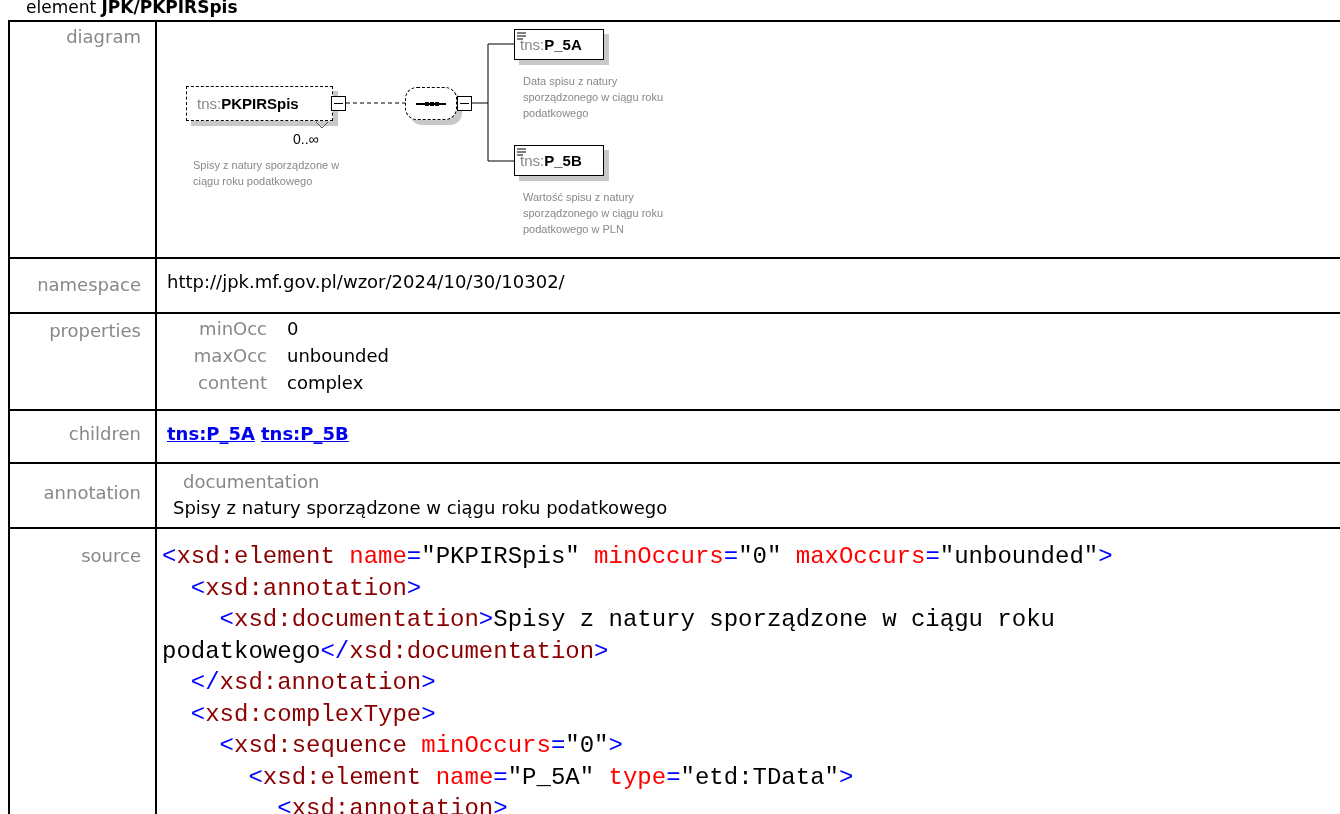 This screenshot has width=1340, height=814. I want to click on child-link: tns:P_5B, so click(305, 439).